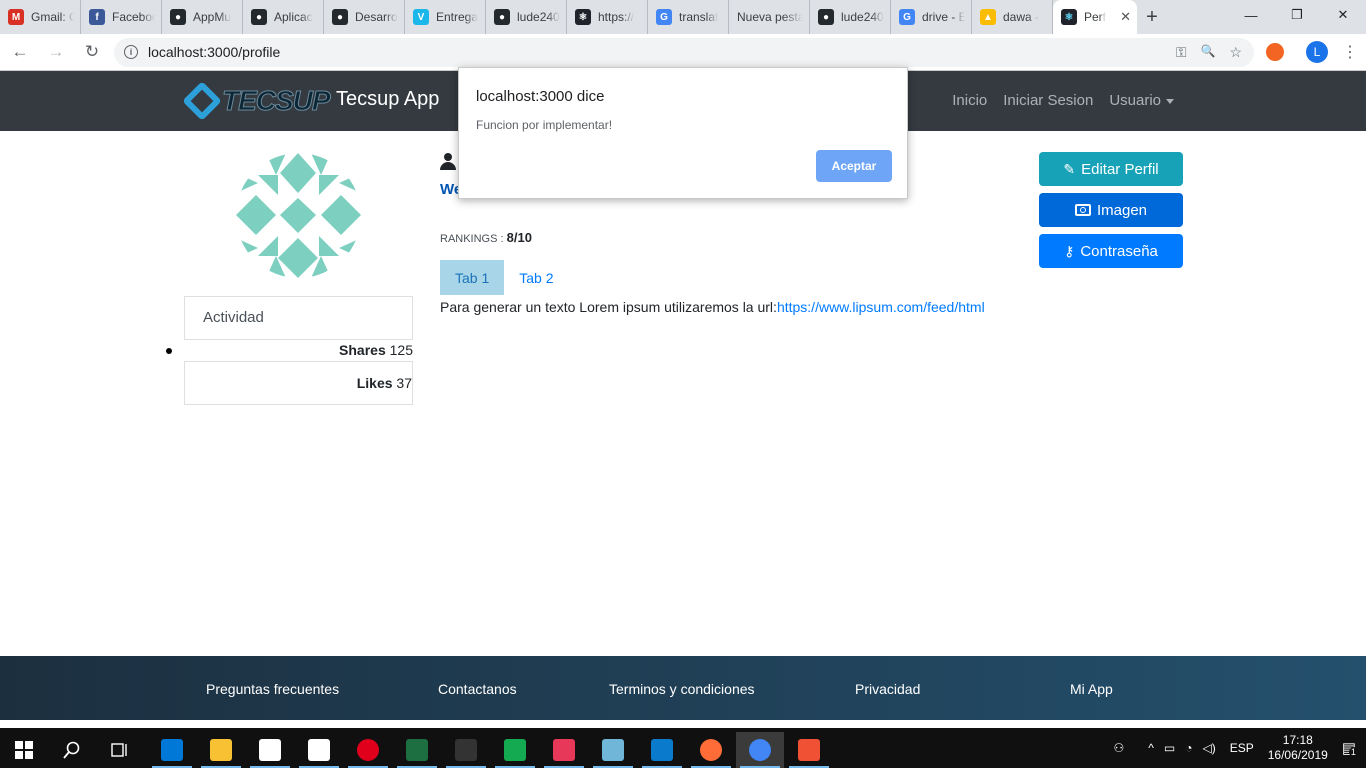 This screenshot has width=1366, height=768. I want to click on rankings-label: RANKINGS :, so click(472, 239).